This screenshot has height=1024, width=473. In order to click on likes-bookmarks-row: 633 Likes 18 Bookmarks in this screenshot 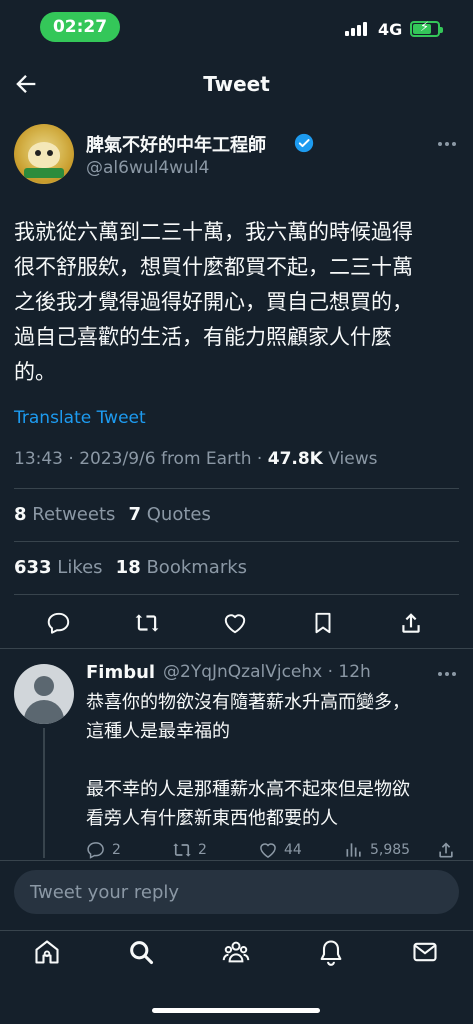, I will do `click(130, 567)`.